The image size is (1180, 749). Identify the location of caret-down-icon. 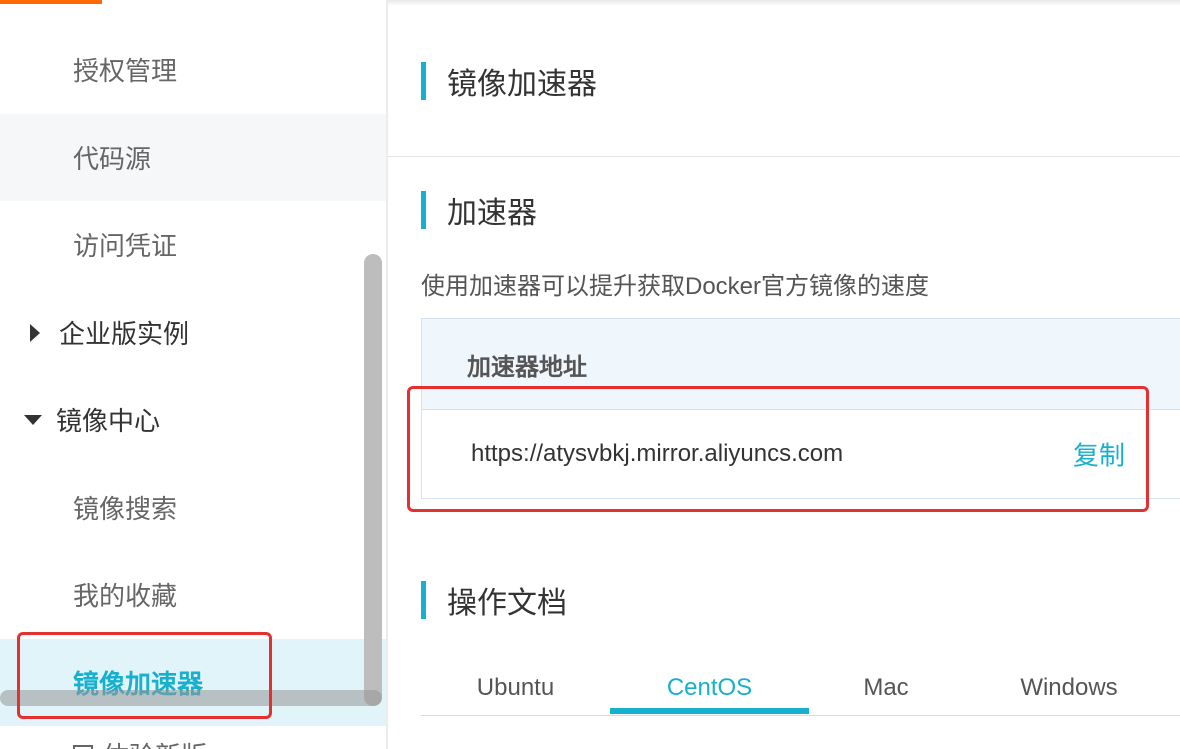
(33, 419).